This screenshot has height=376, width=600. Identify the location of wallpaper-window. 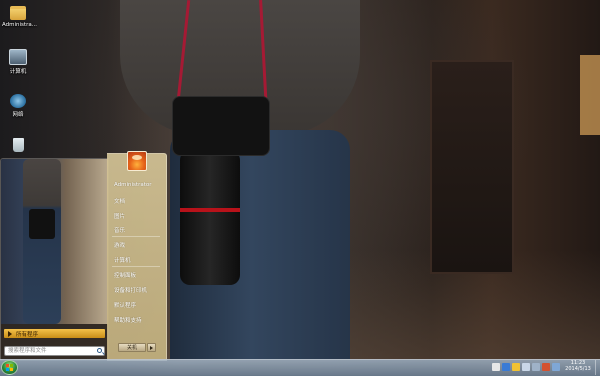
(590, 95).